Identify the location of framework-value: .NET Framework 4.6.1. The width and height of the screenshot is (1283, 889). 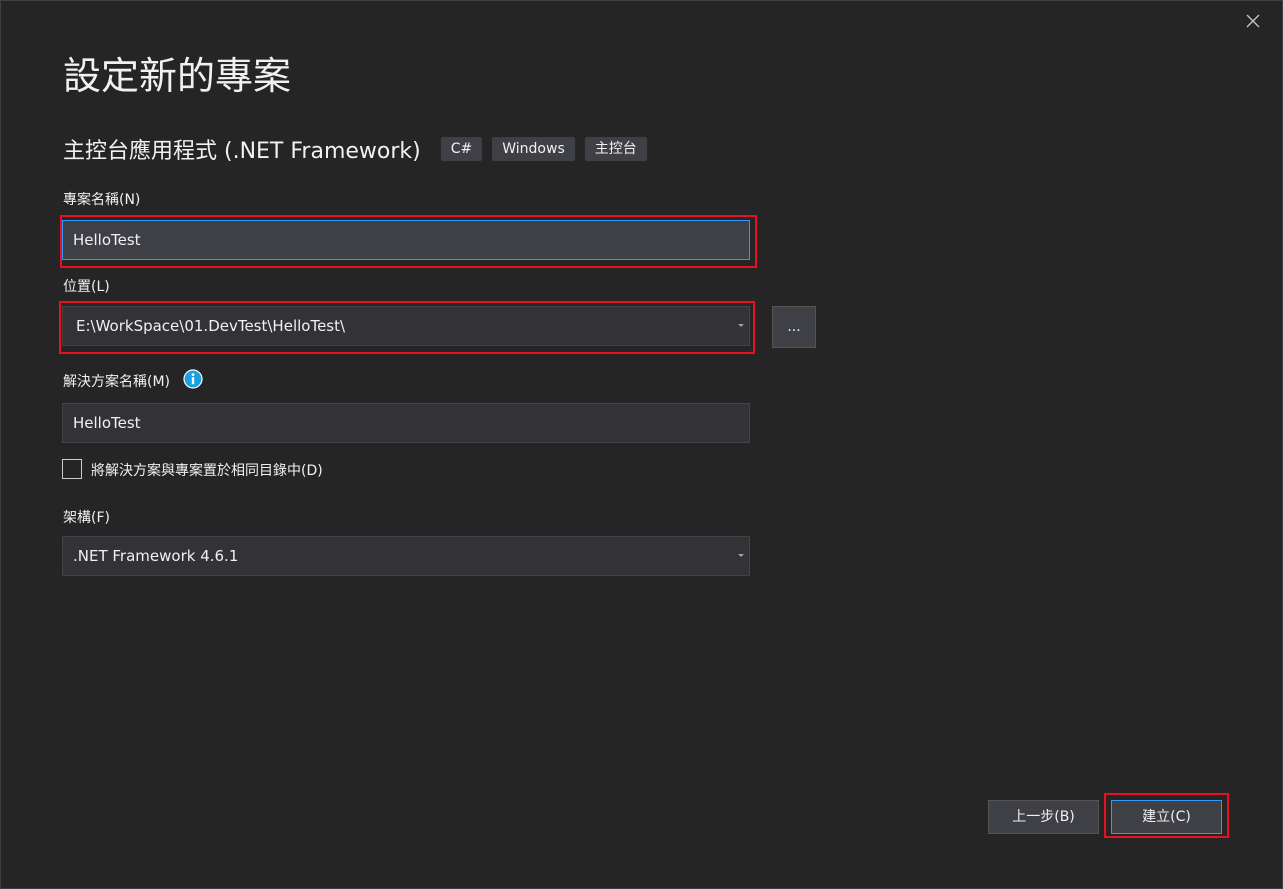
(156, 556).